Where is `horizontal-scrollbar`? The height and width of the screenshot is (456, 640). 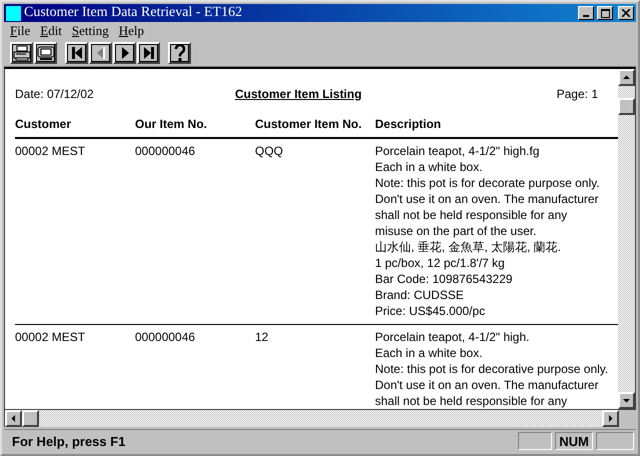 horizontal-scrollbar is located at coordinates (311, 418).